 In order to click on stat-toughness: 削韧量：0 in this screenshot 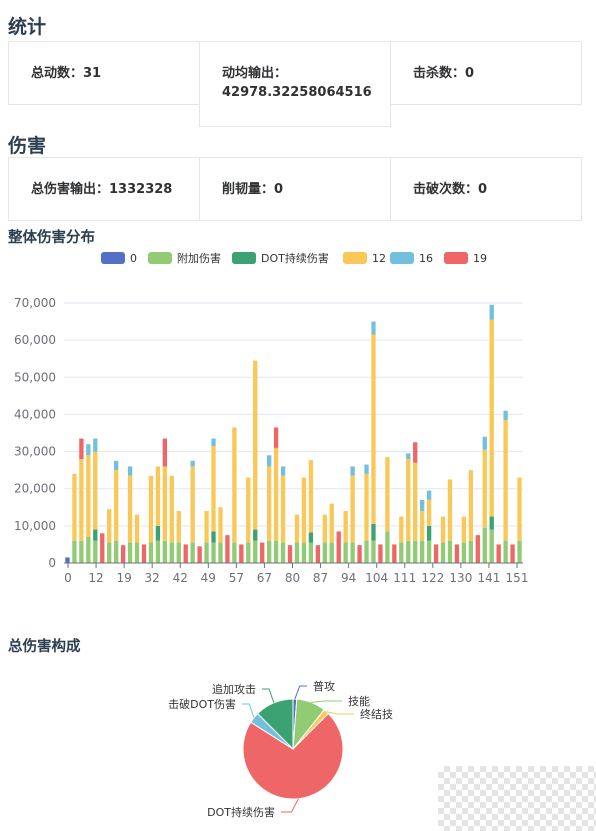, I will do `click(295, 189)`.